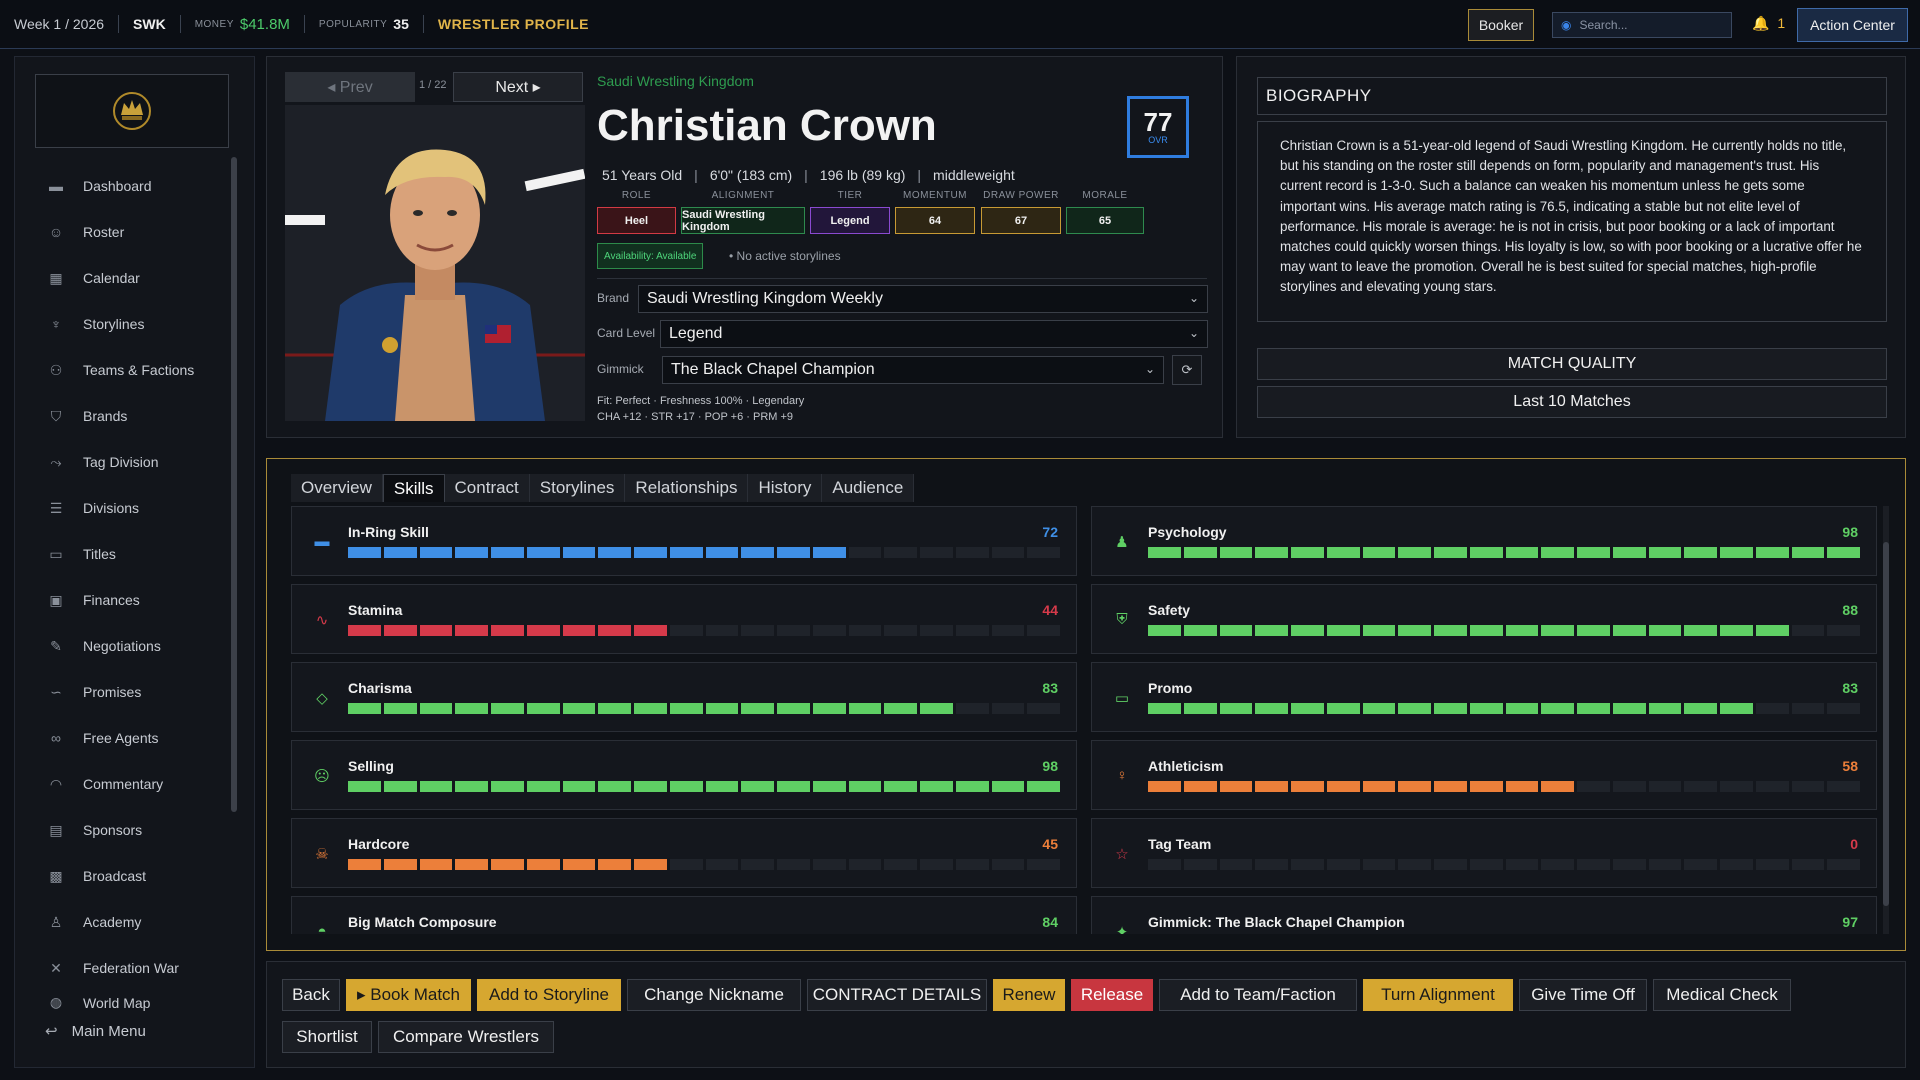  What do you see at coordinates (125, 738) in the screenshot?
I see `sidebar-item-free-agents: ∞ Free Agents` at bounding box center [125, 738].